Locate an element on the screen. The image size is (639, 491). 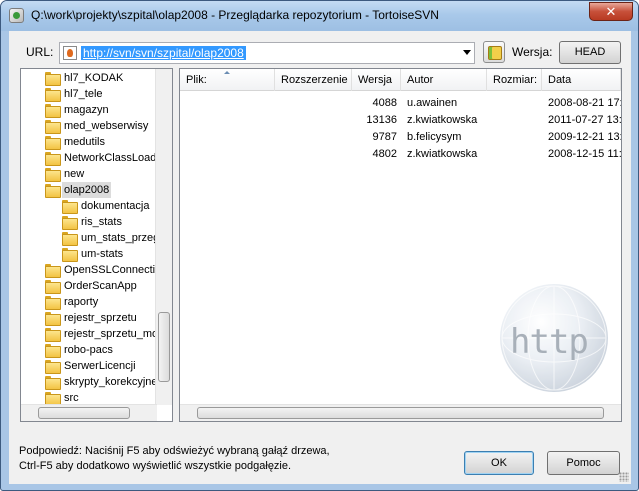
list-item: um-stats4802z.kwiatkowska2008-12-15 11: is located at coordinates (400, 154).